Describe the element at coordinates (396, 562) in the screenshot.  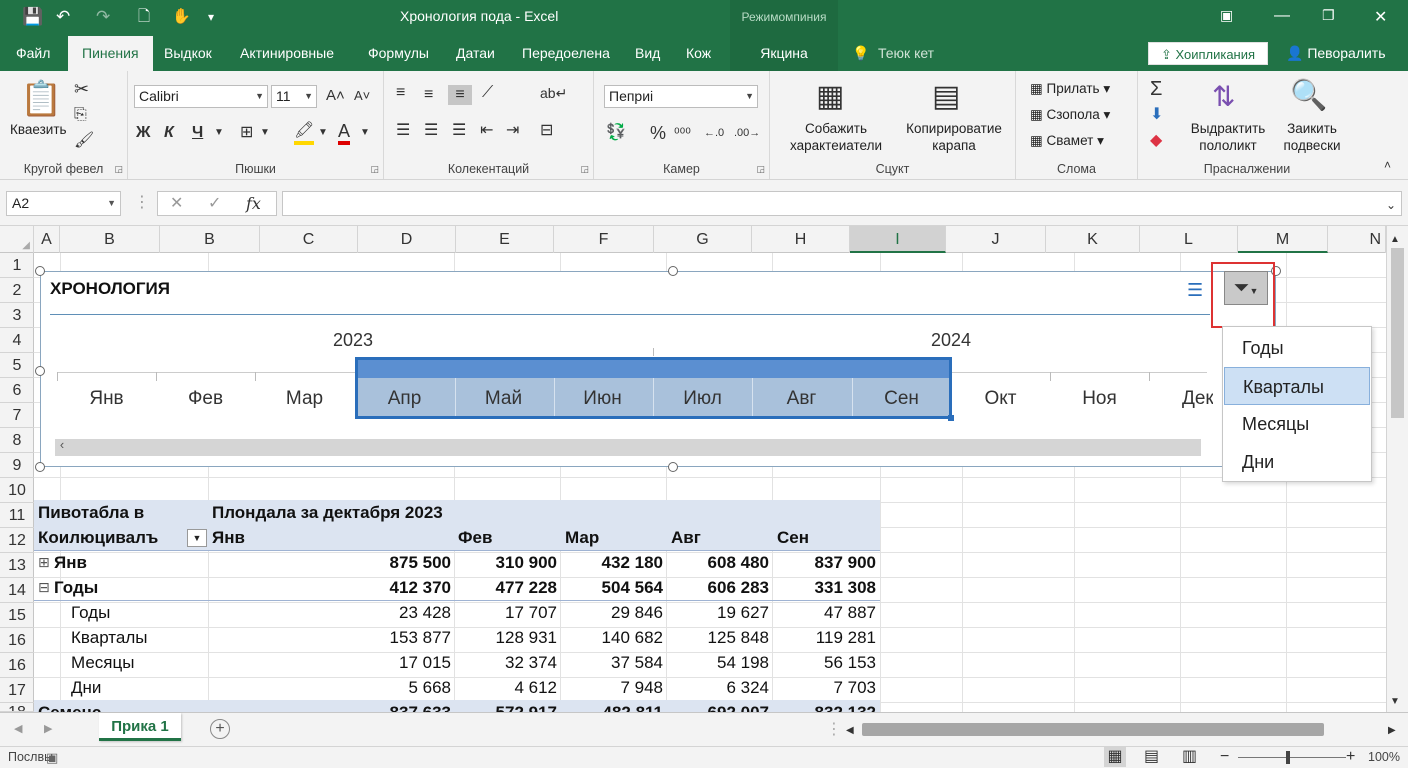
I see `pivot-cell-value: 875 500` at that location.